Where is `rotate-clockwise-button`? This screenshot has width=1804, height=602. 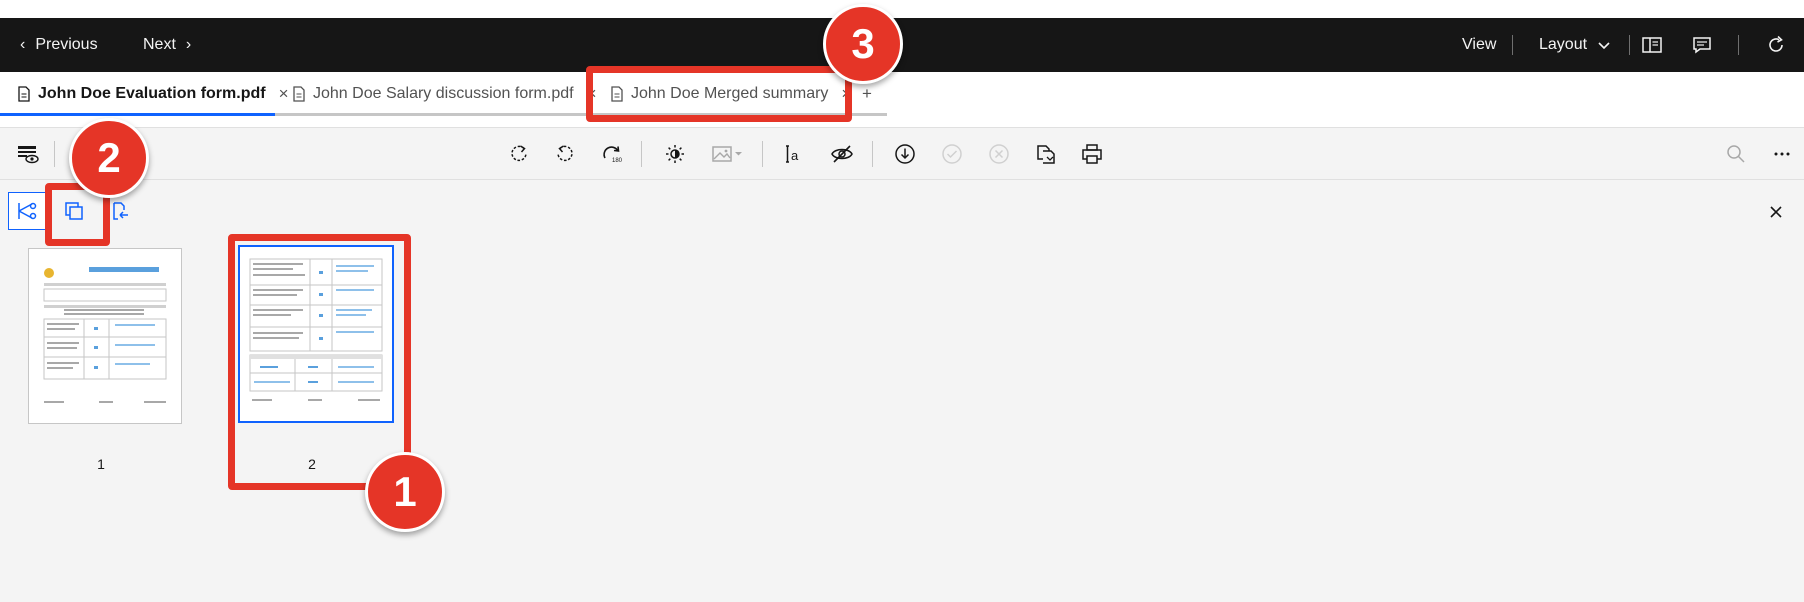 rotate-clockwise-button is located at coordinates (519, 154).